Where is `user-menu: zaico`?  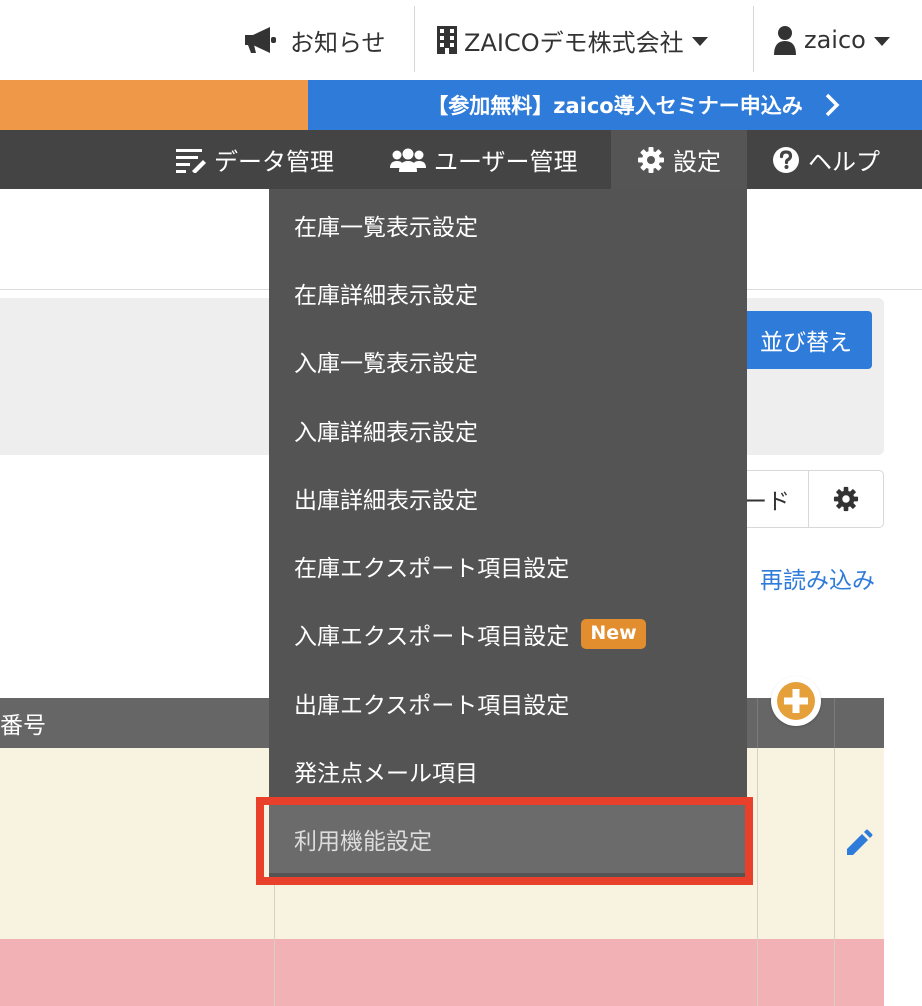 user-menu: zaico is located at coordinates (832, 40).